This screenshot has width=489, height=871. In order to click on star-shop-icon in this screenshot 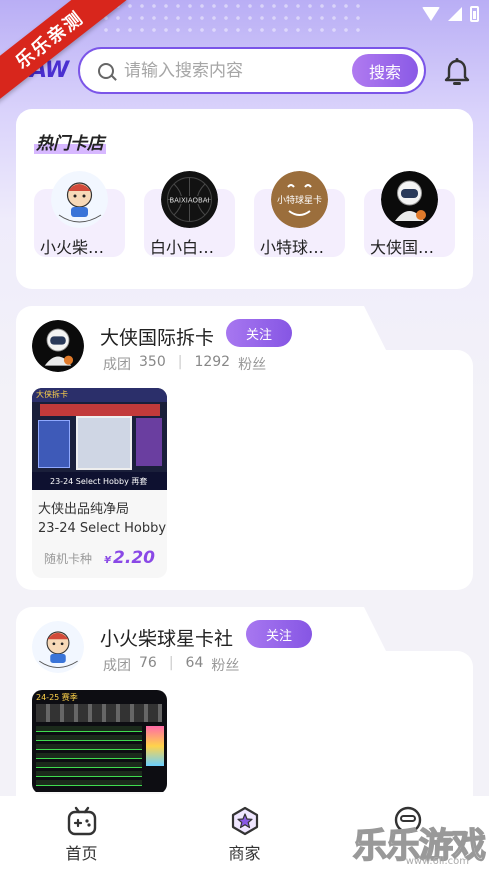, I will do `click(244, 821)`.